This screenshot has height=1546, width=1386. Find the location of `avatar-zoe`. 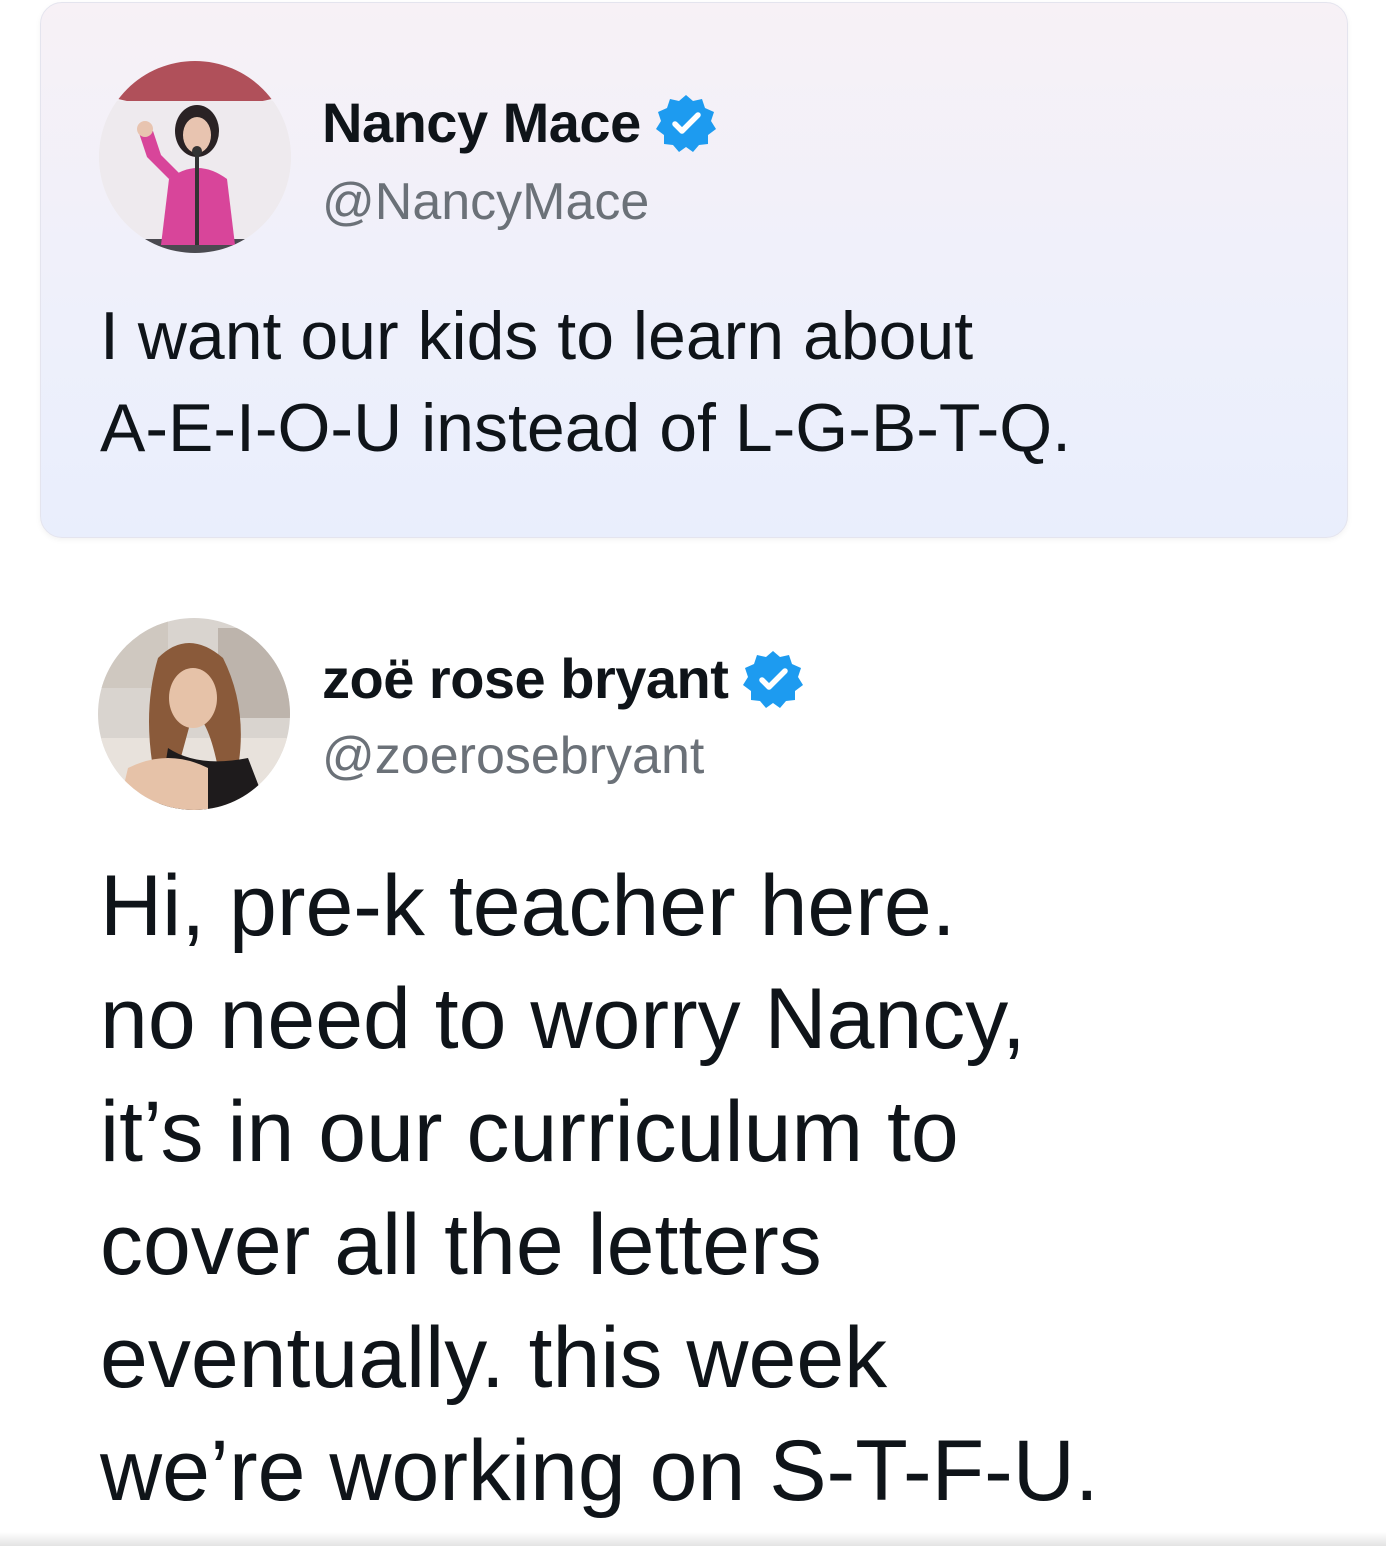

avatar-zoe is located at coordinates (194, 714).